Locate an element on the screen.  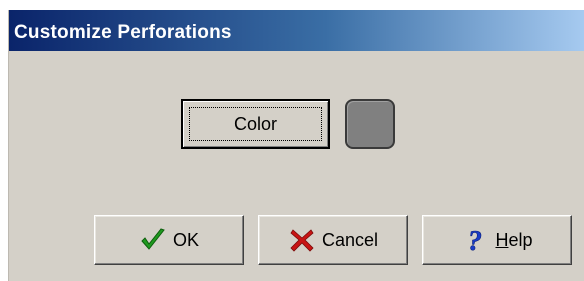
focus-rectangle: Color is located at coordinates (255, 124).